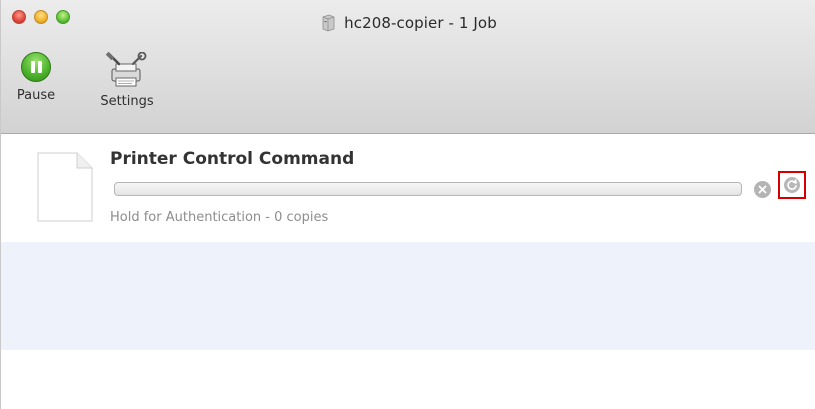  I want to click on resume-job-button, so click(792, 185).